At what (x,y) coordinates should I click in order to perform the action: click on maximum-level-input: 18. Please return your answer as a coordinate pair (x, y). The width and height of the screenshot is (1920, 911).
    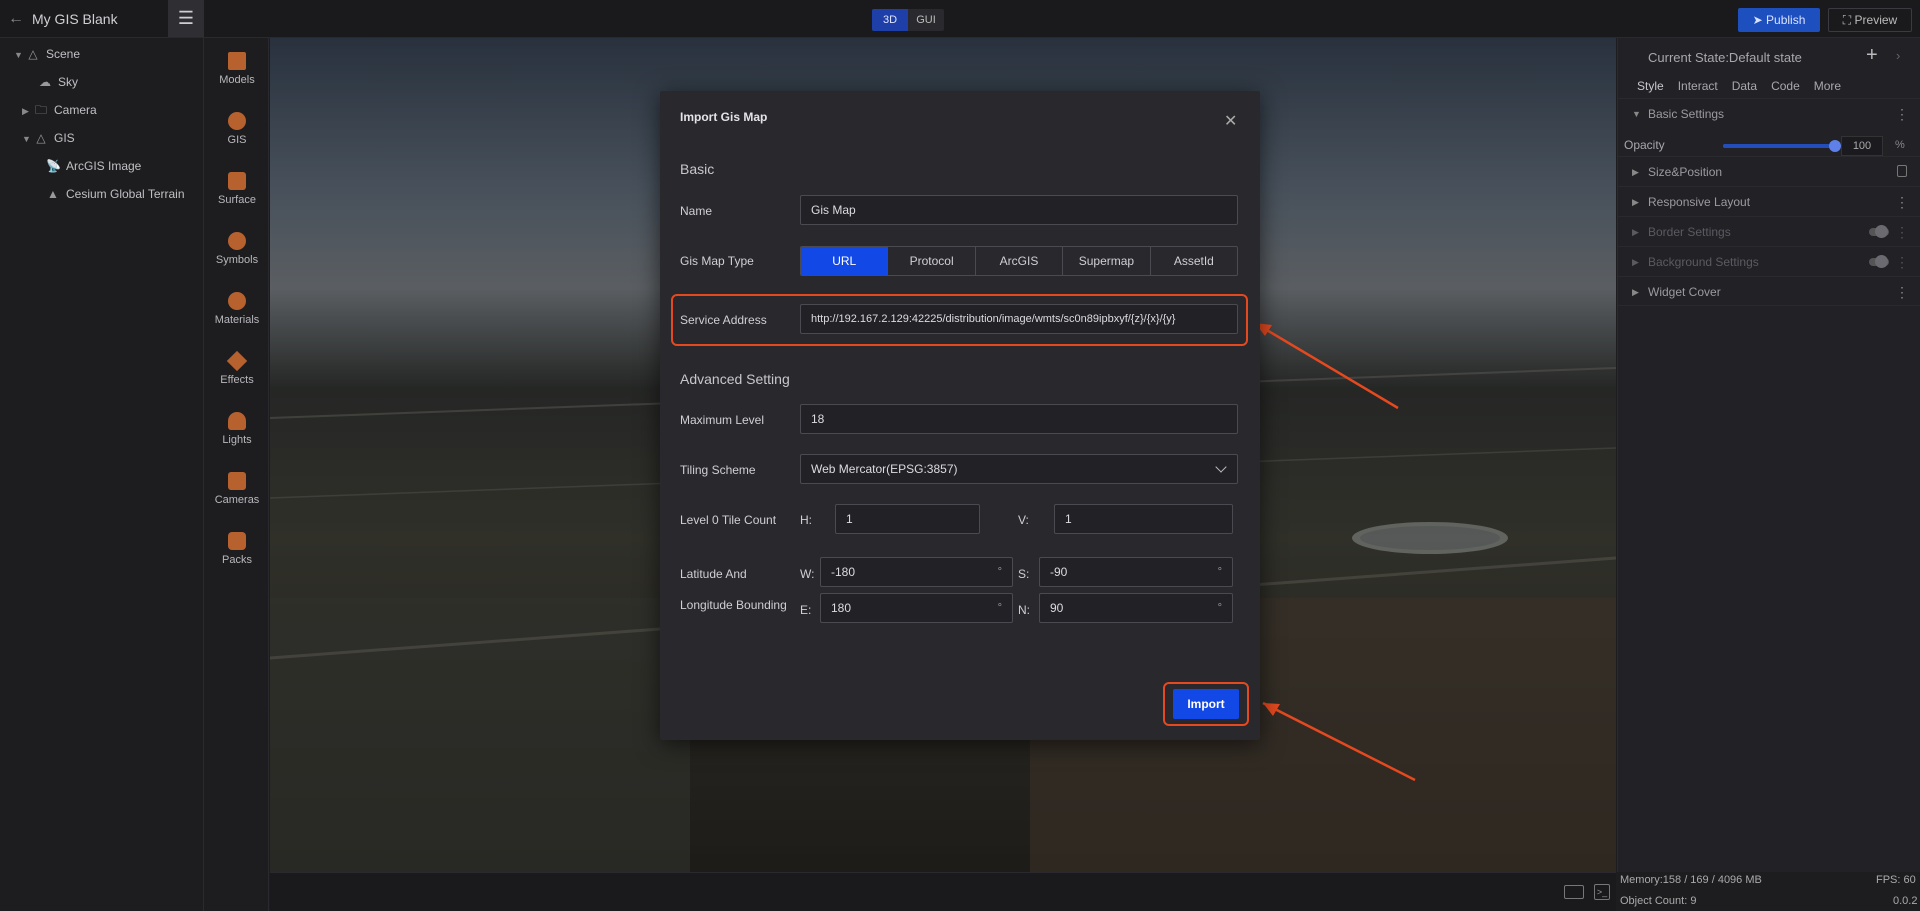
    Looking at the image, I should click on (1019, 419).